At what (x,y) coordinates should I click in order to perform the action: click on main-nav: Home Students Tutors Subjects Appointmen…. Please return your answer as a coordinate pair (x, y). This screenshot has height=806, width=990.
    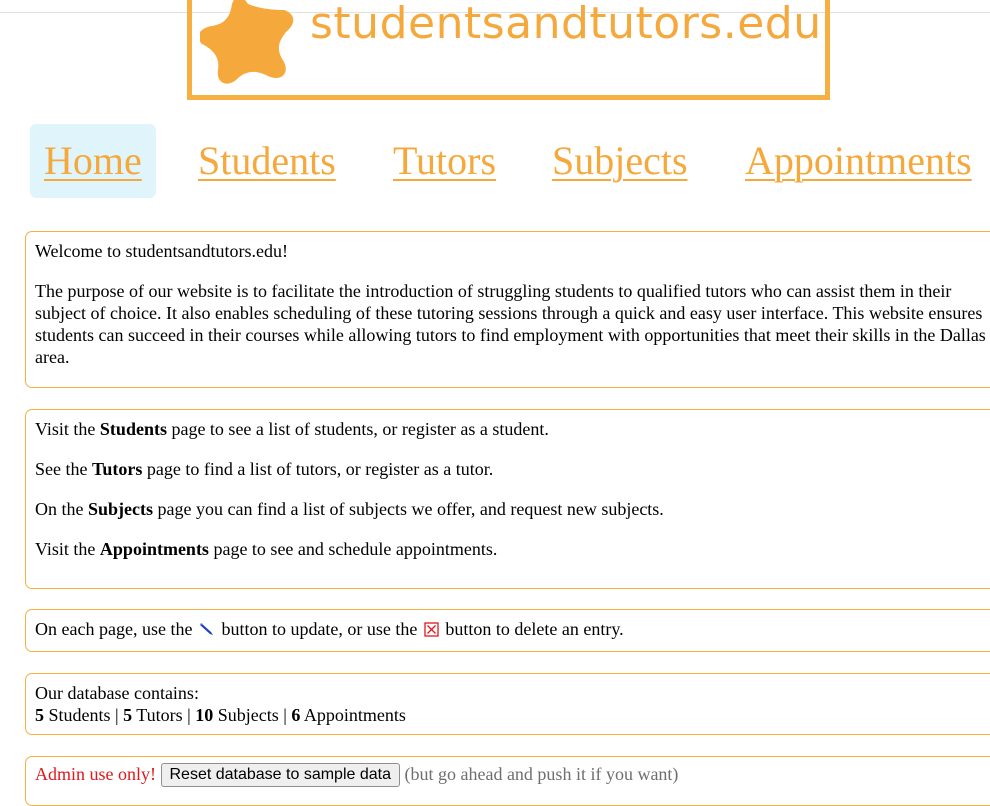
    Looking at the image, I should click on (495, 161).